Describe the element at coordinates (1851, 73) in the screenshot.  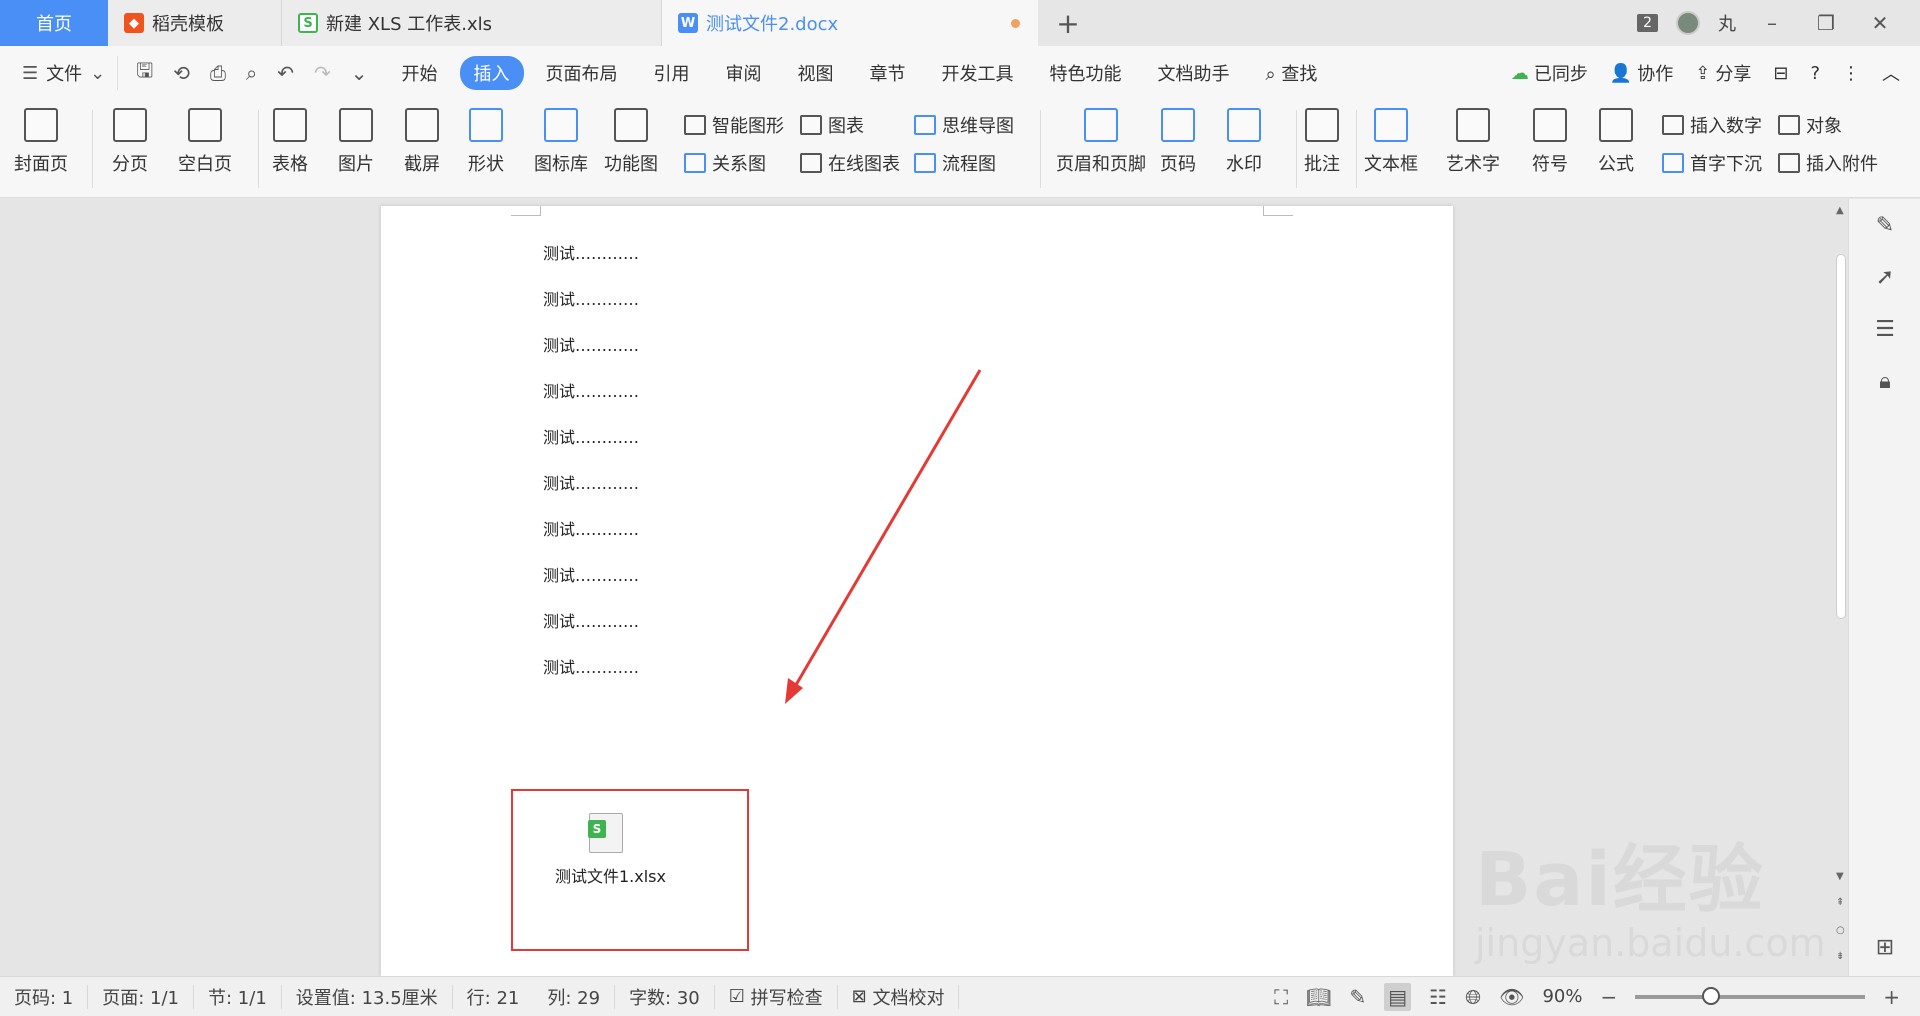
I see `more-icon: ⋮` at that location.